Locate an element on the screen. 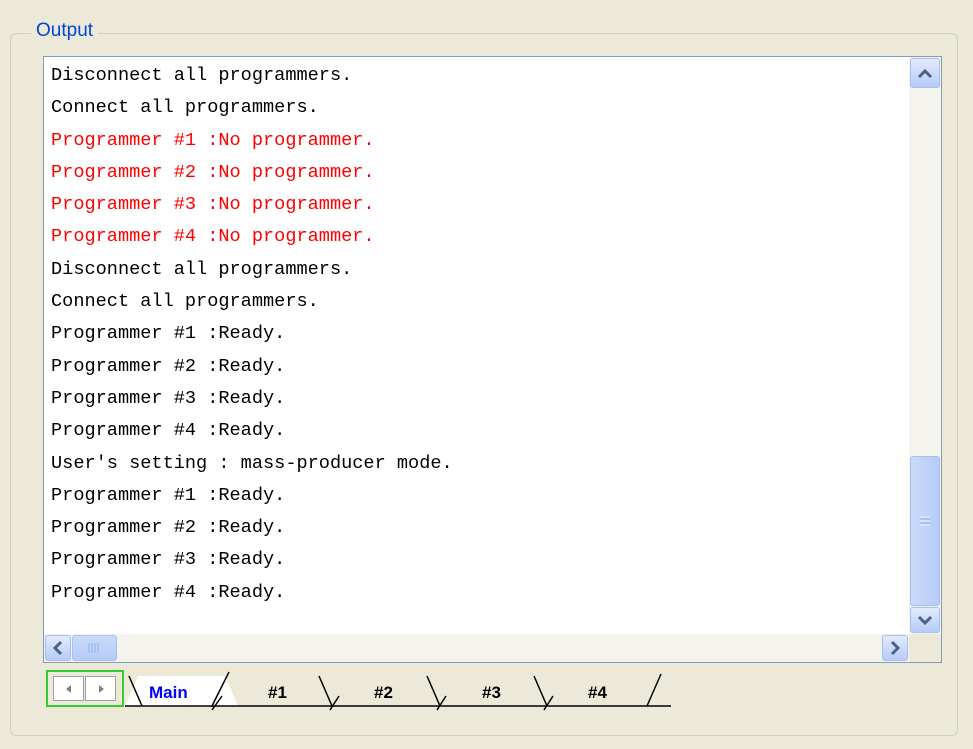 The width and height of the screenshot is (973, 749). horizontal-scrollbar is located at coordinates (476, 648).